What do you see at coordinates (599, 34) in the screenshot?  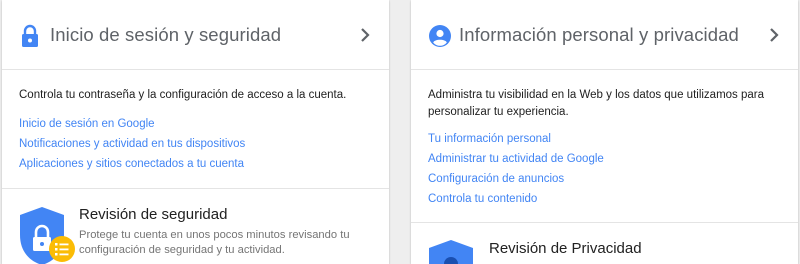 I see `card-title: Información personal y privacidad` at bounding box center [599, 34].